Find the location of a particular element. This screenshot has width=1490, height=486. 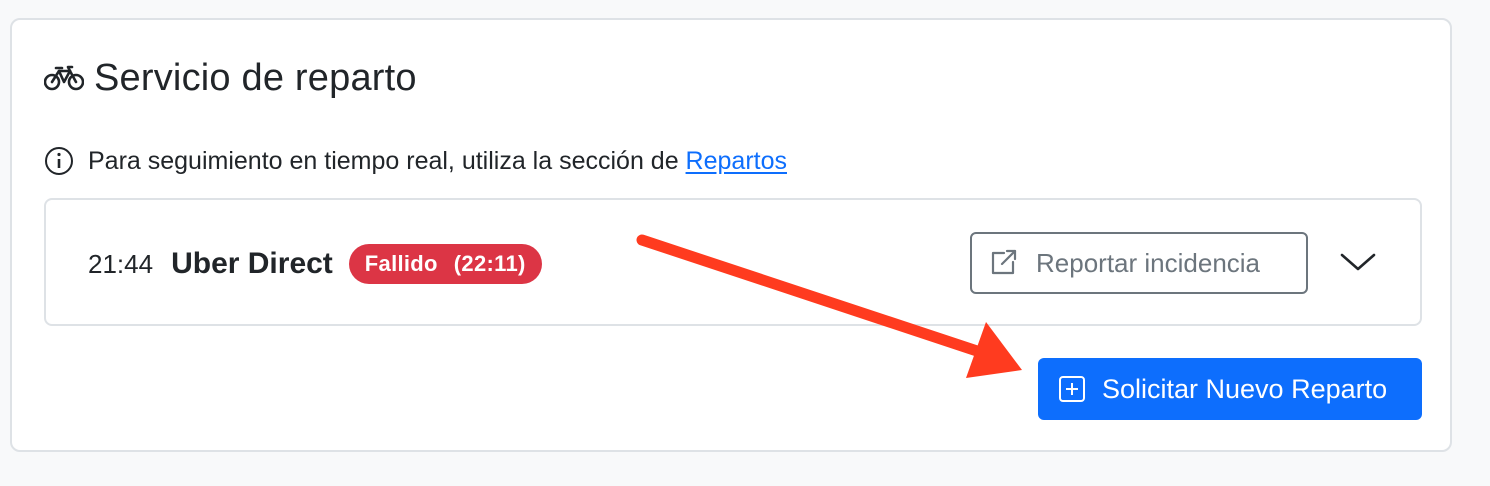

status-badge: Fallido (22:11) is located at coordinates (445, 264).